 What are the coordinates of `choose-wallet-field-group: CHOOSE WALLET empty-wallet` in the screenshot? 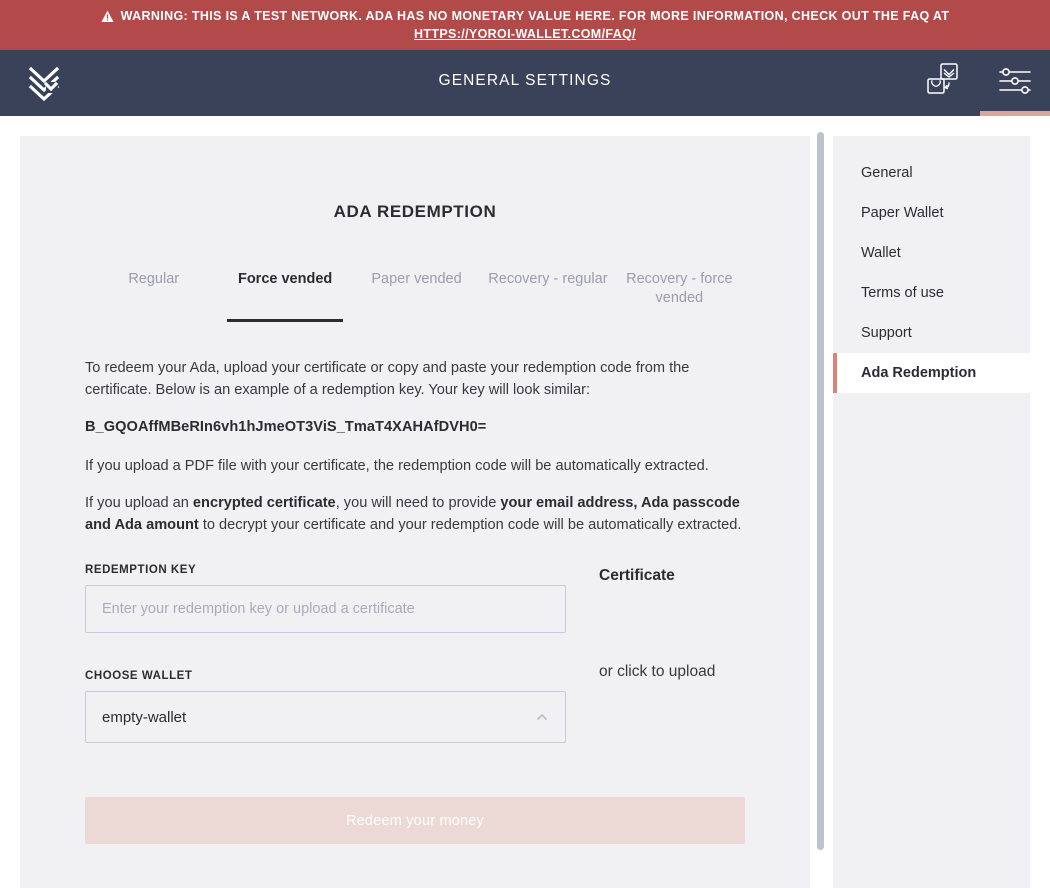 It's located at (325, 706).